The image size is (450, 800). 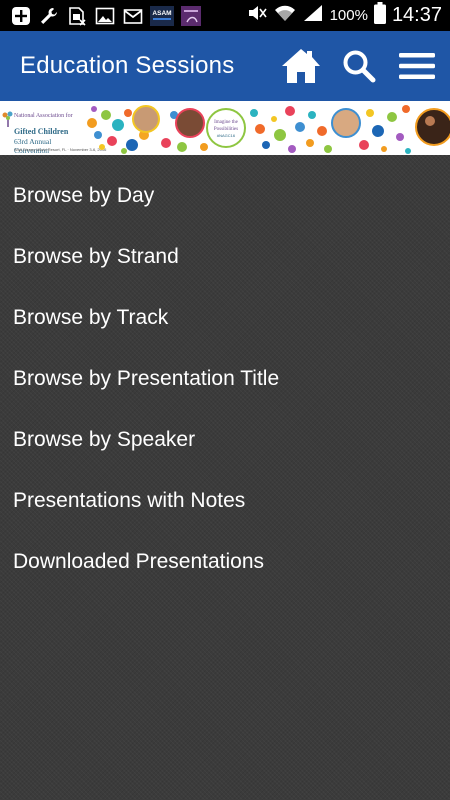 What do you see at coordinates (105, 16) in the screenshot?
I see `image-icon` at bounding box center [105, 16].